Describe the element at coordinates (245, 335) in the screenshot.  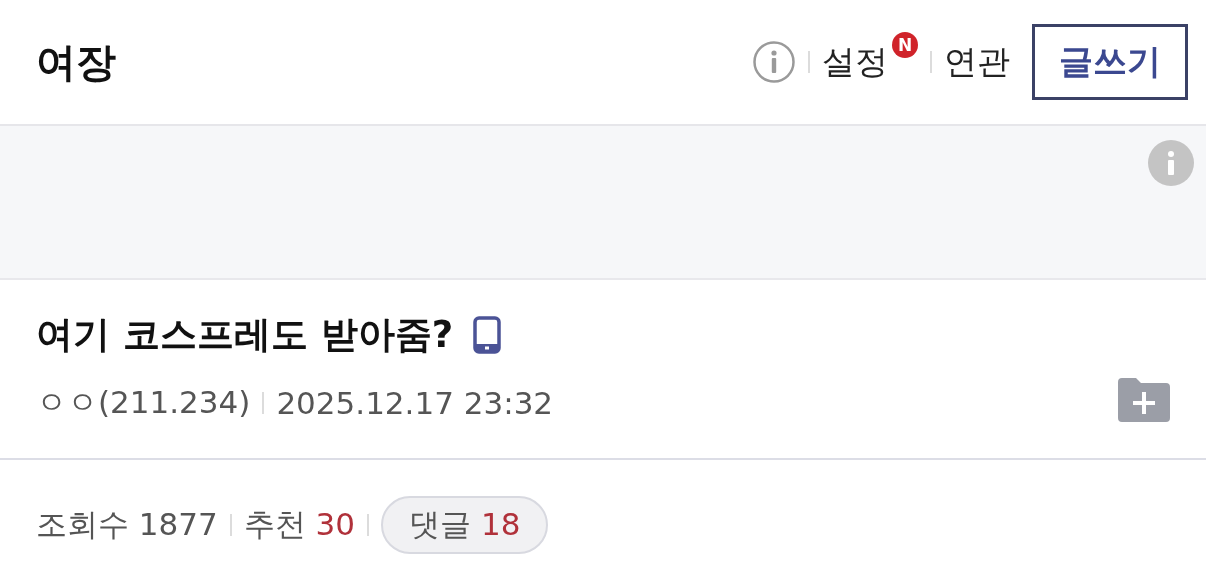
I see `post-title: 여기 코스프레도 받아줌?` at that location.